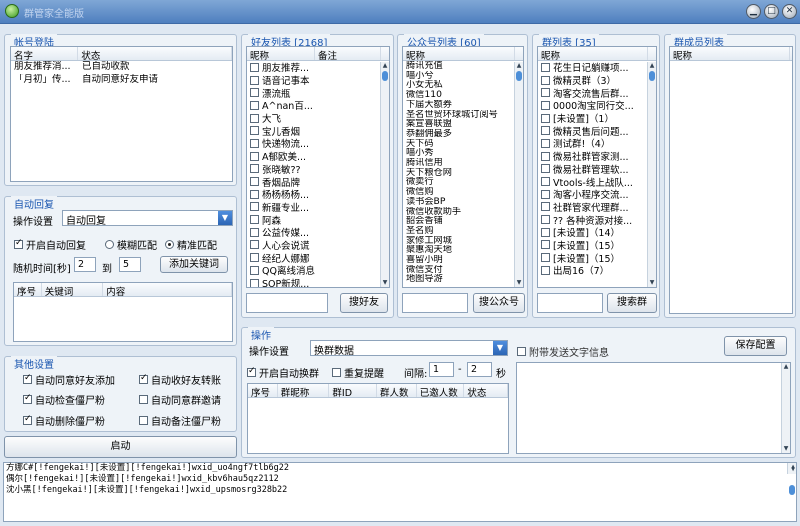 This screenshot has width=800, height=526. I want to click on list-item: [未设置]（14）, so click(597, 232).